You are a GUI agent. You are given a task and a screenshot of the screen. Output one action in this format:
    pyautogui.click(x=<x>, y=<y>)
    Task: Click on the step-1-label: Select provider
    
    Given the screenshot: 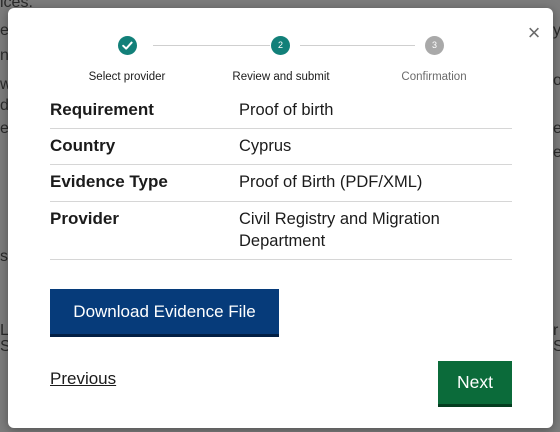 What is the action you would take?
    pyautogui.click(x=127, y=77)
    